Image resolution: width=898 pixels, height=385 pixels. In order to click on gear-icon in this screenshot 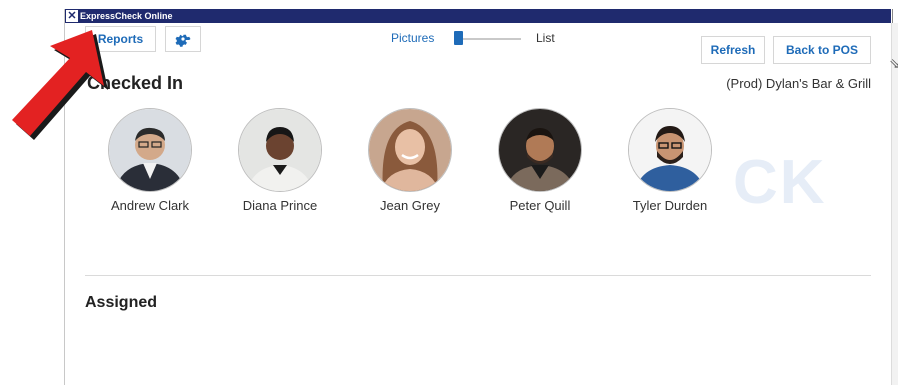, I will do `click(183, 40)`.